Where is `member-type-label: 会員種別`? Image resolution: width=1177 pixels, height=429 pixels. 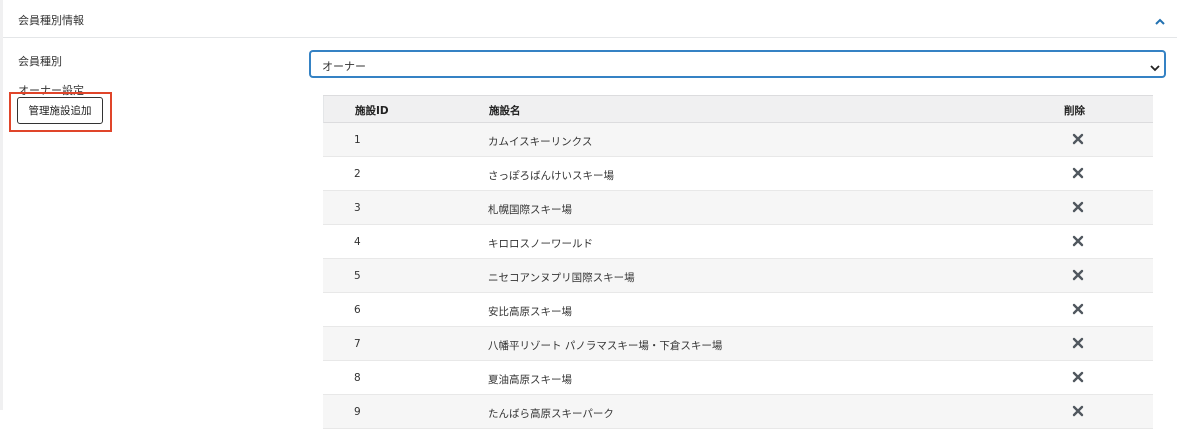
member-type-label: 会員種別 is located at coordinates (40, 61).